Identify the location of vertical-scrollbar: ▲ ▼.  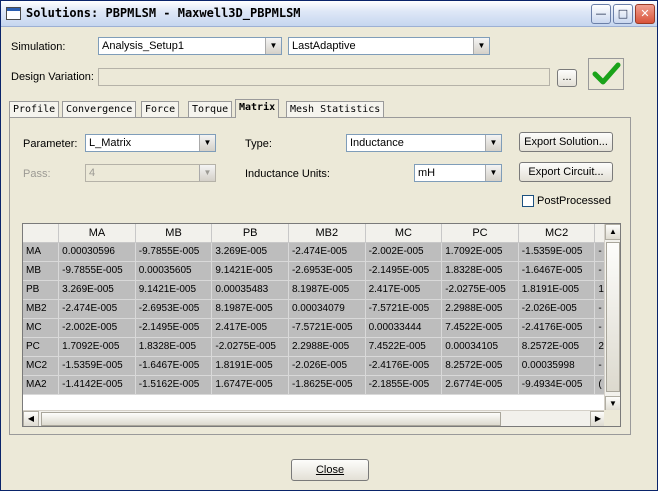
(612, 318).